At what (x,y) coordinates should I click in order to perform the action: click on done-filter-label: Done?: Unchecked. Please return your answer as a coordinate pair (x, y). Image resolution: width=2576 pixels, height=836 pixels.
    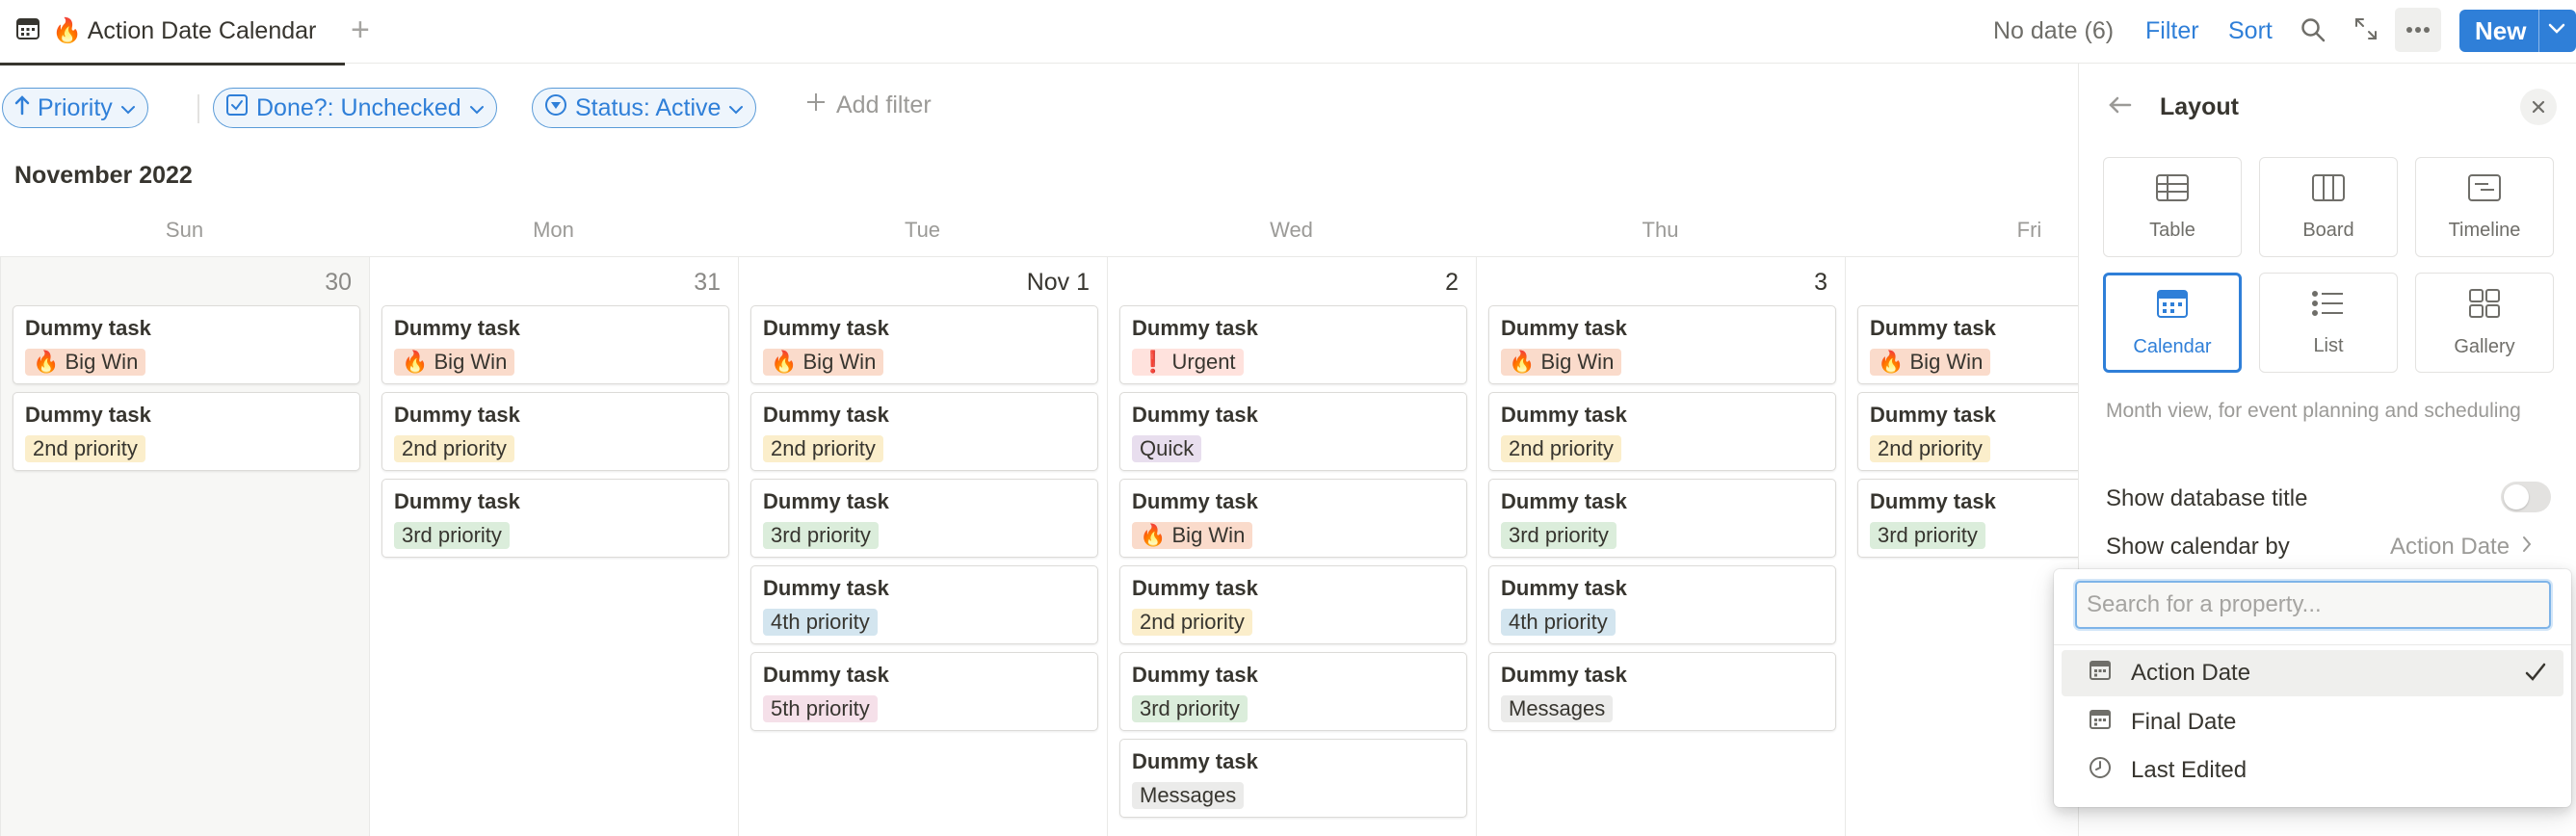
    Looking at the image, I should click on (358, 107).